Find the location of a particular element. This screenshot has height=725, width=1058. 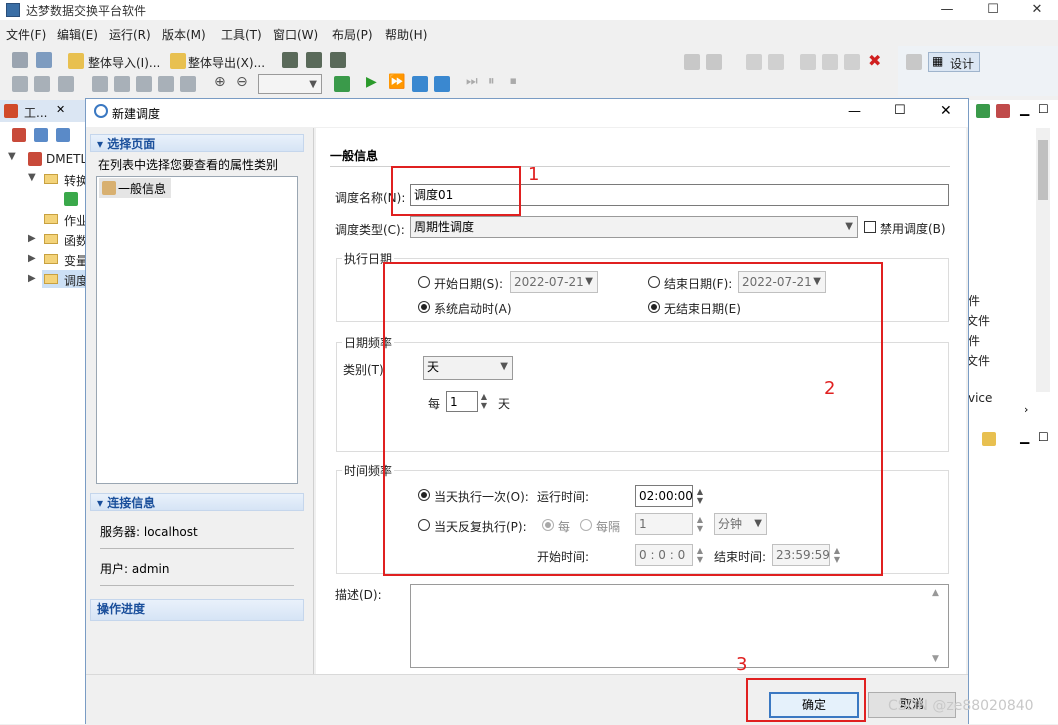

schedule-icon is located at coordinates (101, 111).